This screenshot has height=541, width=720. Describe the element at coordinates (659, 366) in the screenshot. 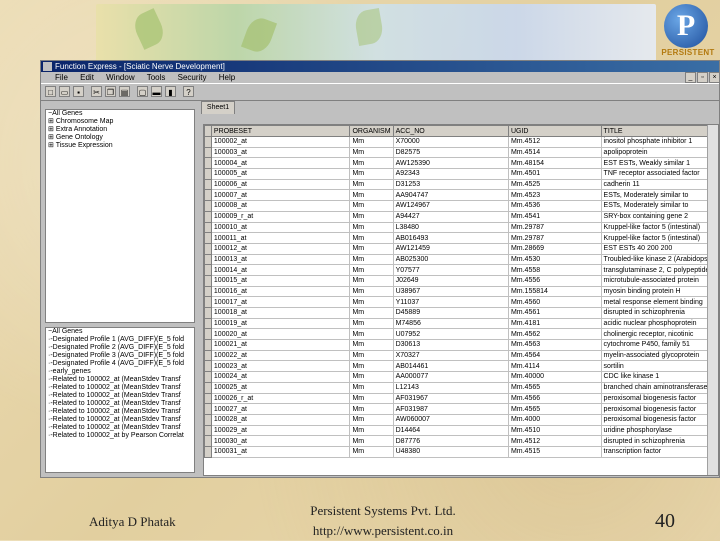

I see `table-cell: sortilin` at that location.